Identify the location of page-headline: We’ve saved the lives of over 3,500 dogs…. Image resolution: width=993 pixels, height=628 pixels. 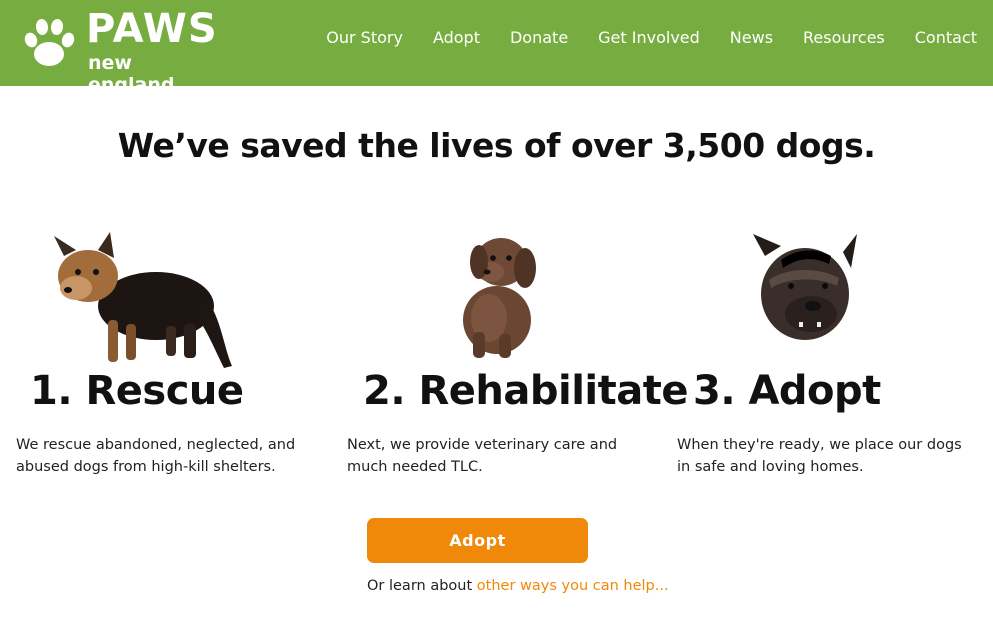
(496, 145).